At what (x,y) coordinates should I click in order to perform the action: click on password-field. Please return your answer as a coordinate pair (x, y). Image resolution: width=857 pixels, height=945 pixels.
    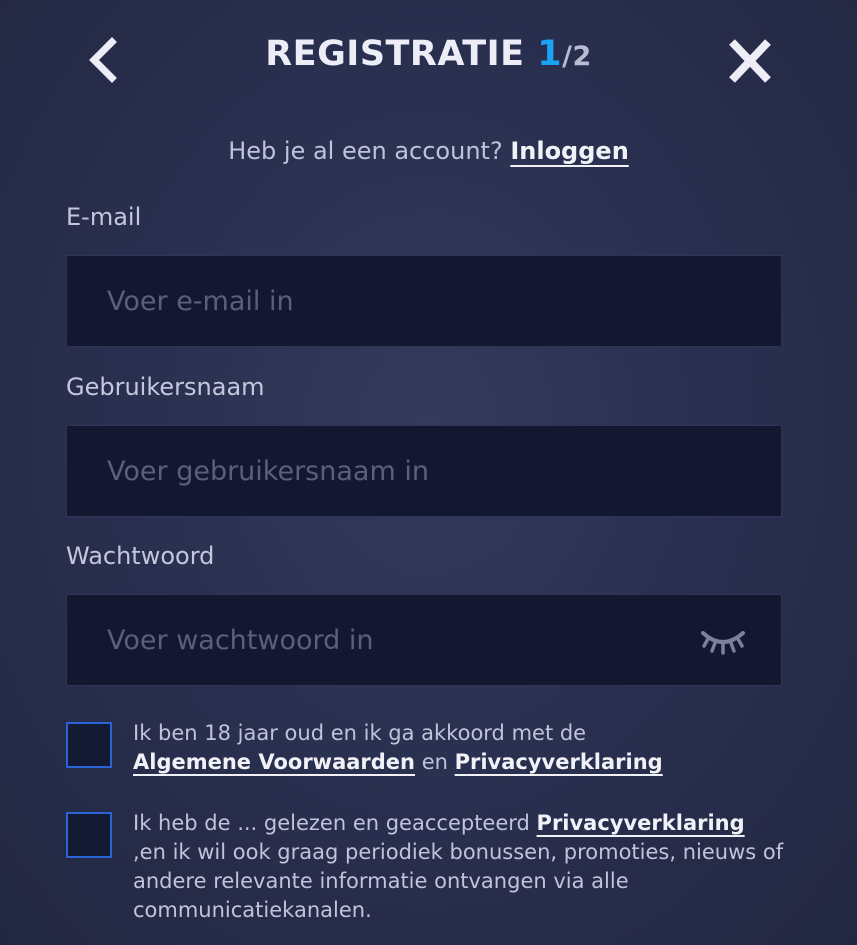
    Looking at the image, I should click on (407, 640).